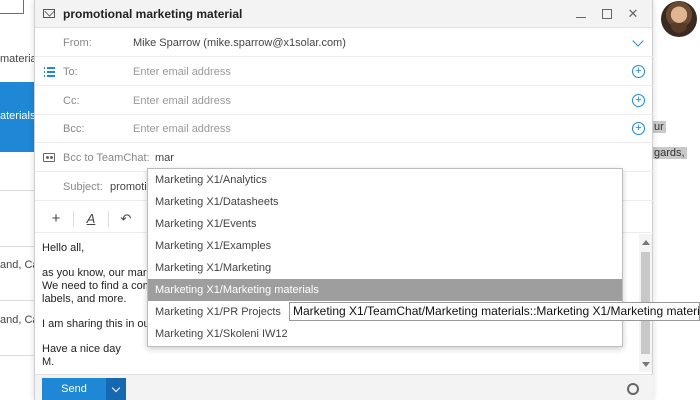 This screenshot has width=700, height=400. What do you see at coordinates (91, 218) in the screenshot?
I see `text-format-icon: A` at bounding box center [91, 218].